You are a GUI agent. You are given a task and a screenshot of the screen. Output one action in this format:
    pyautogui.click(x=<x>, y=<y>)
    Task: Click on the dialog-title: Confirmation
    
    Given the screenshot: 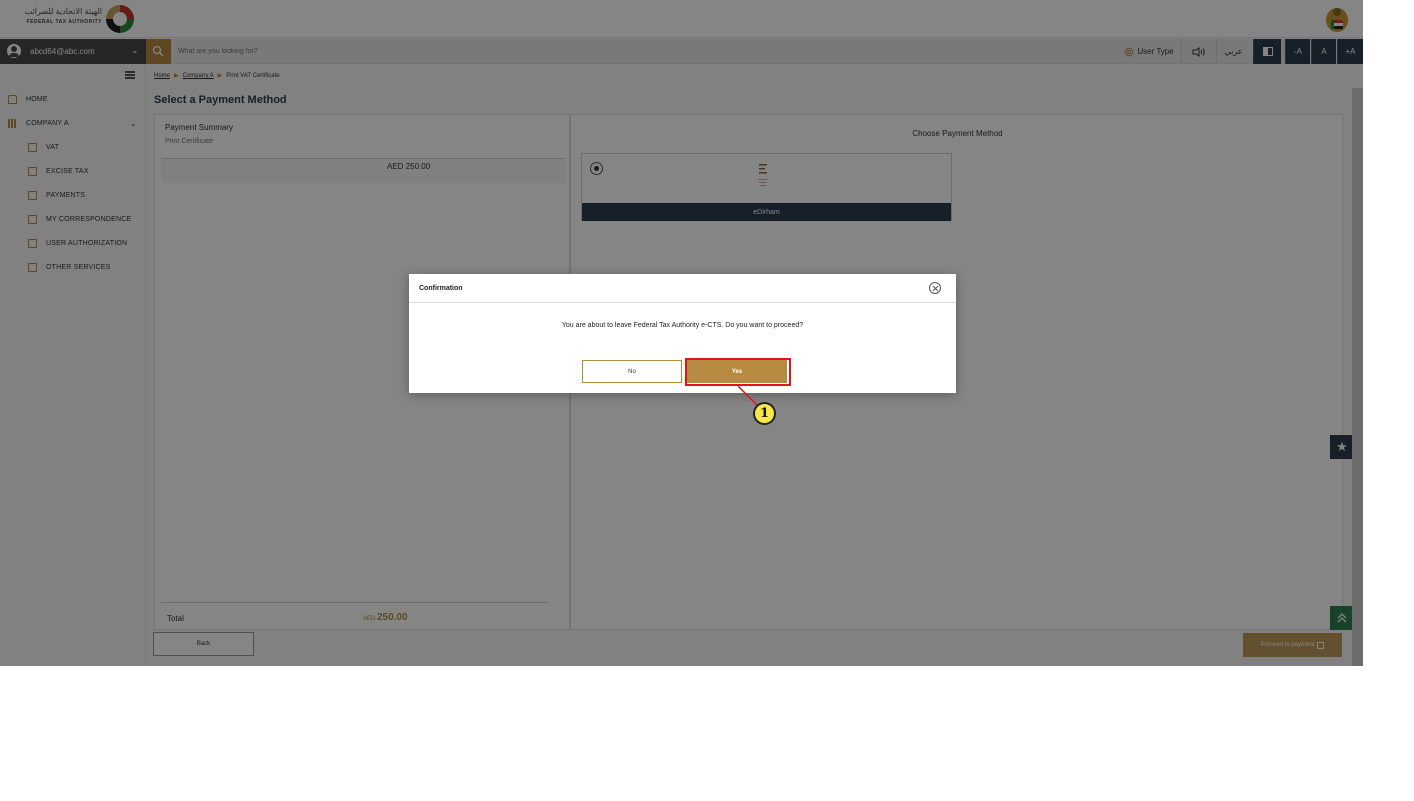 What is the action you would take?
    pyautogui.click(x=441, y=288)
    